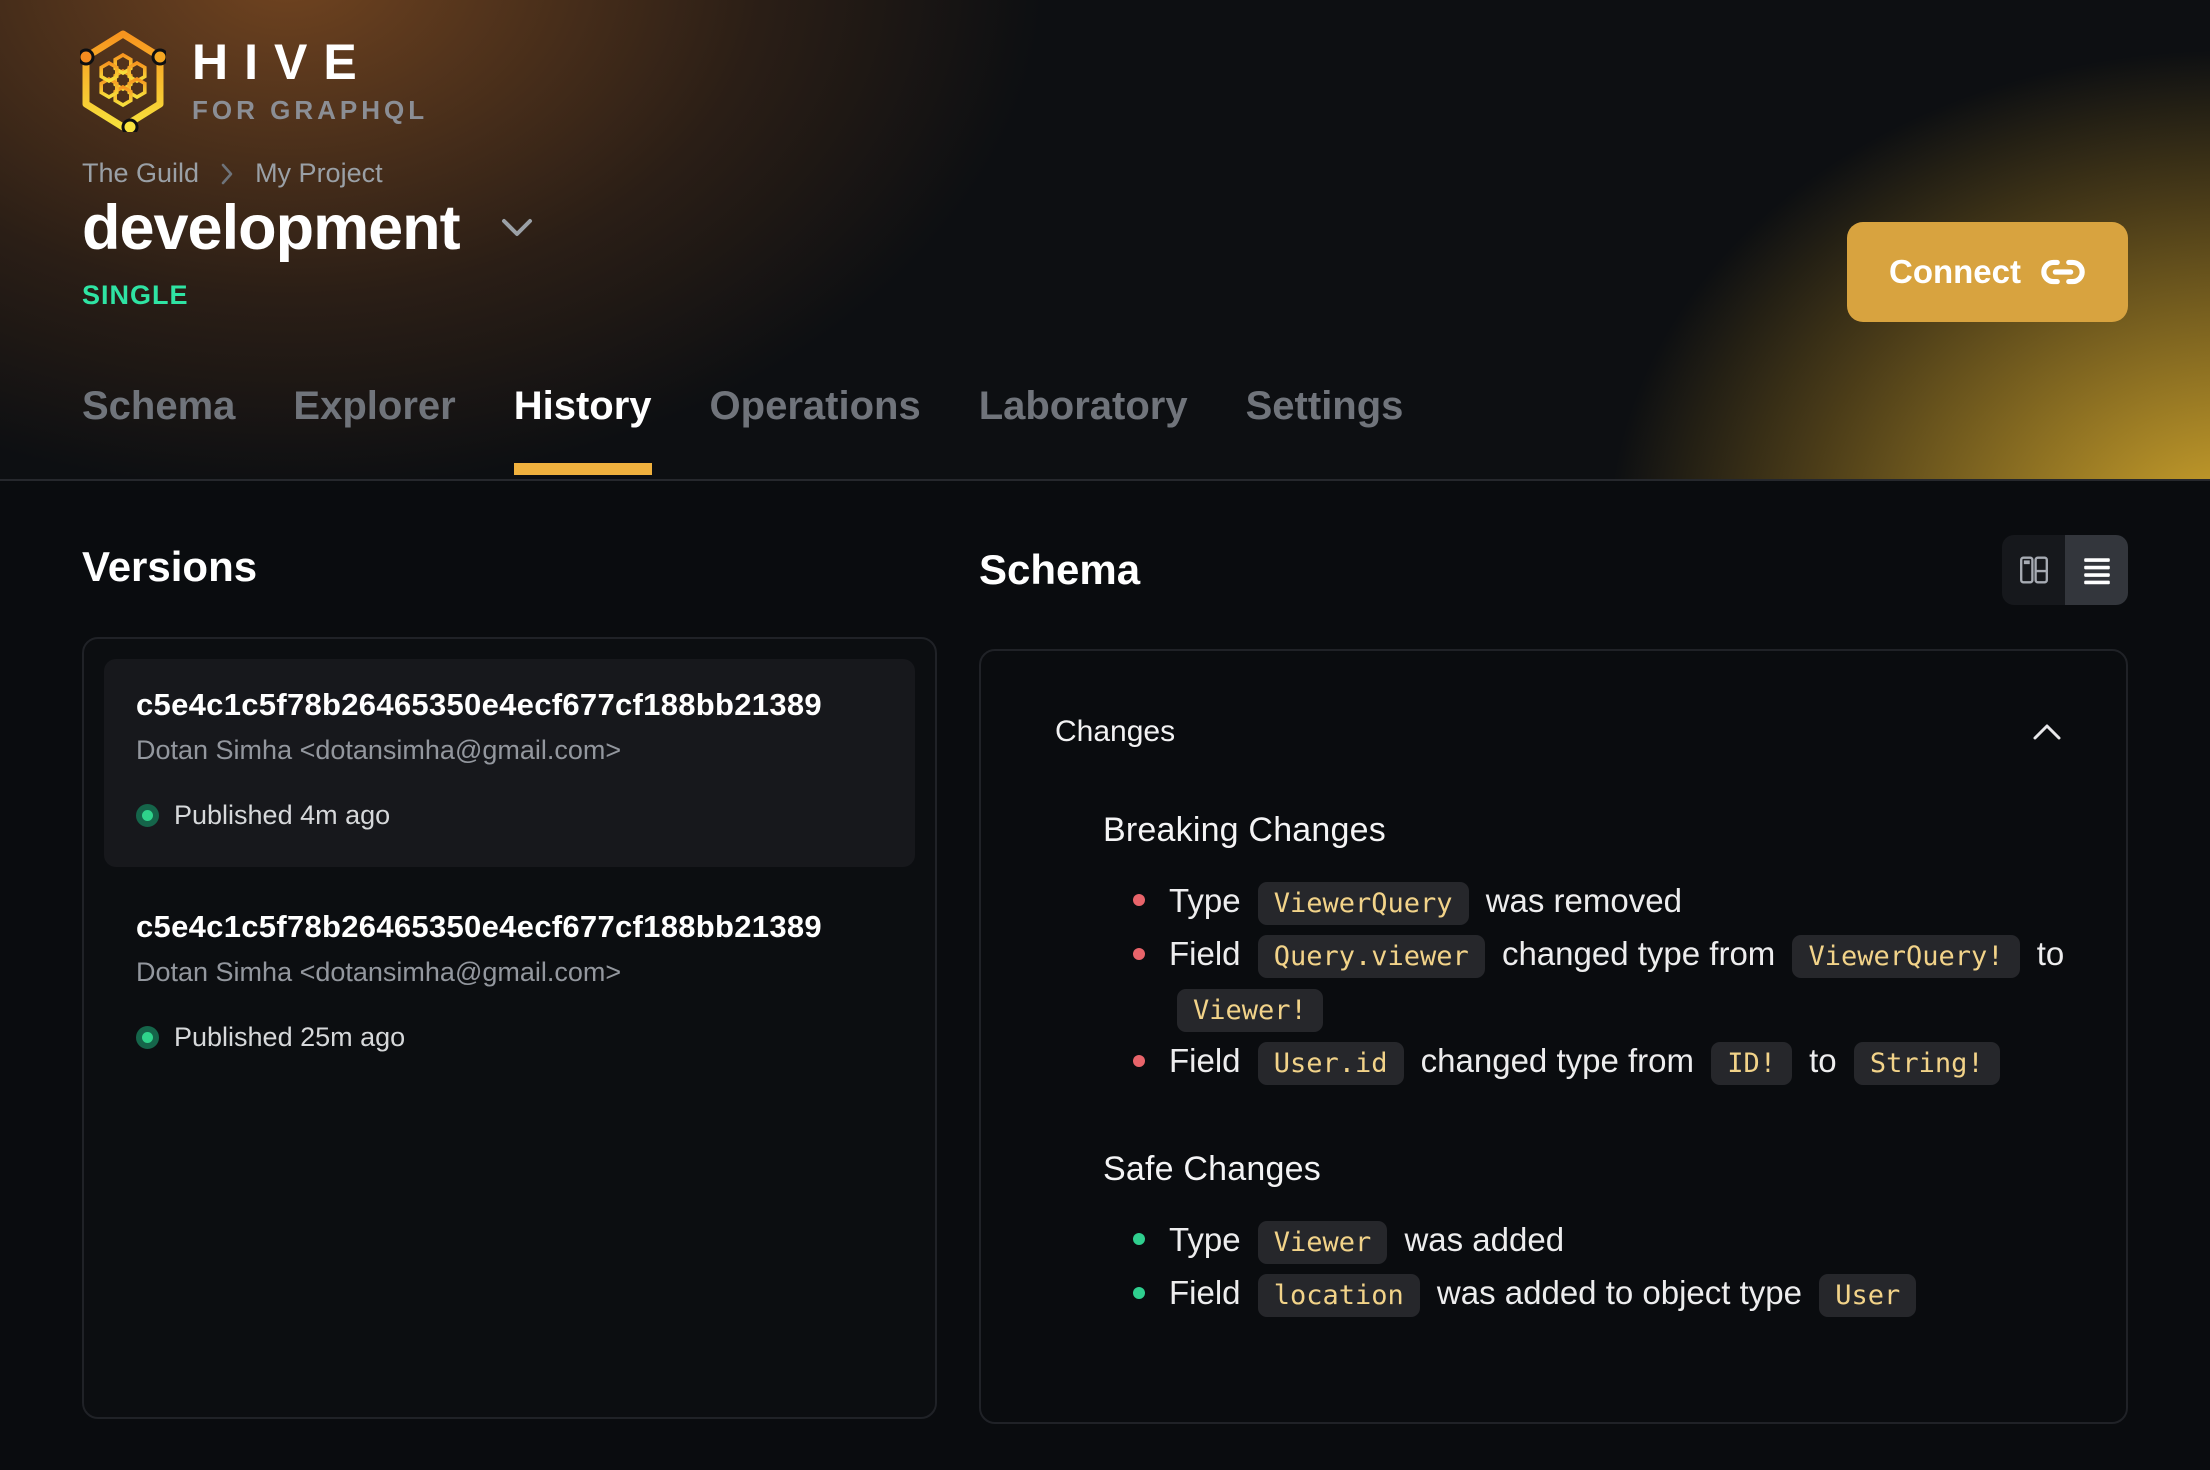 The image size is (2210, 1470). What do you see at coordinates (1906, 957) in the screenshot?
I see `code-chip: ViewerQuery!` at bounding box center [1906, 957].